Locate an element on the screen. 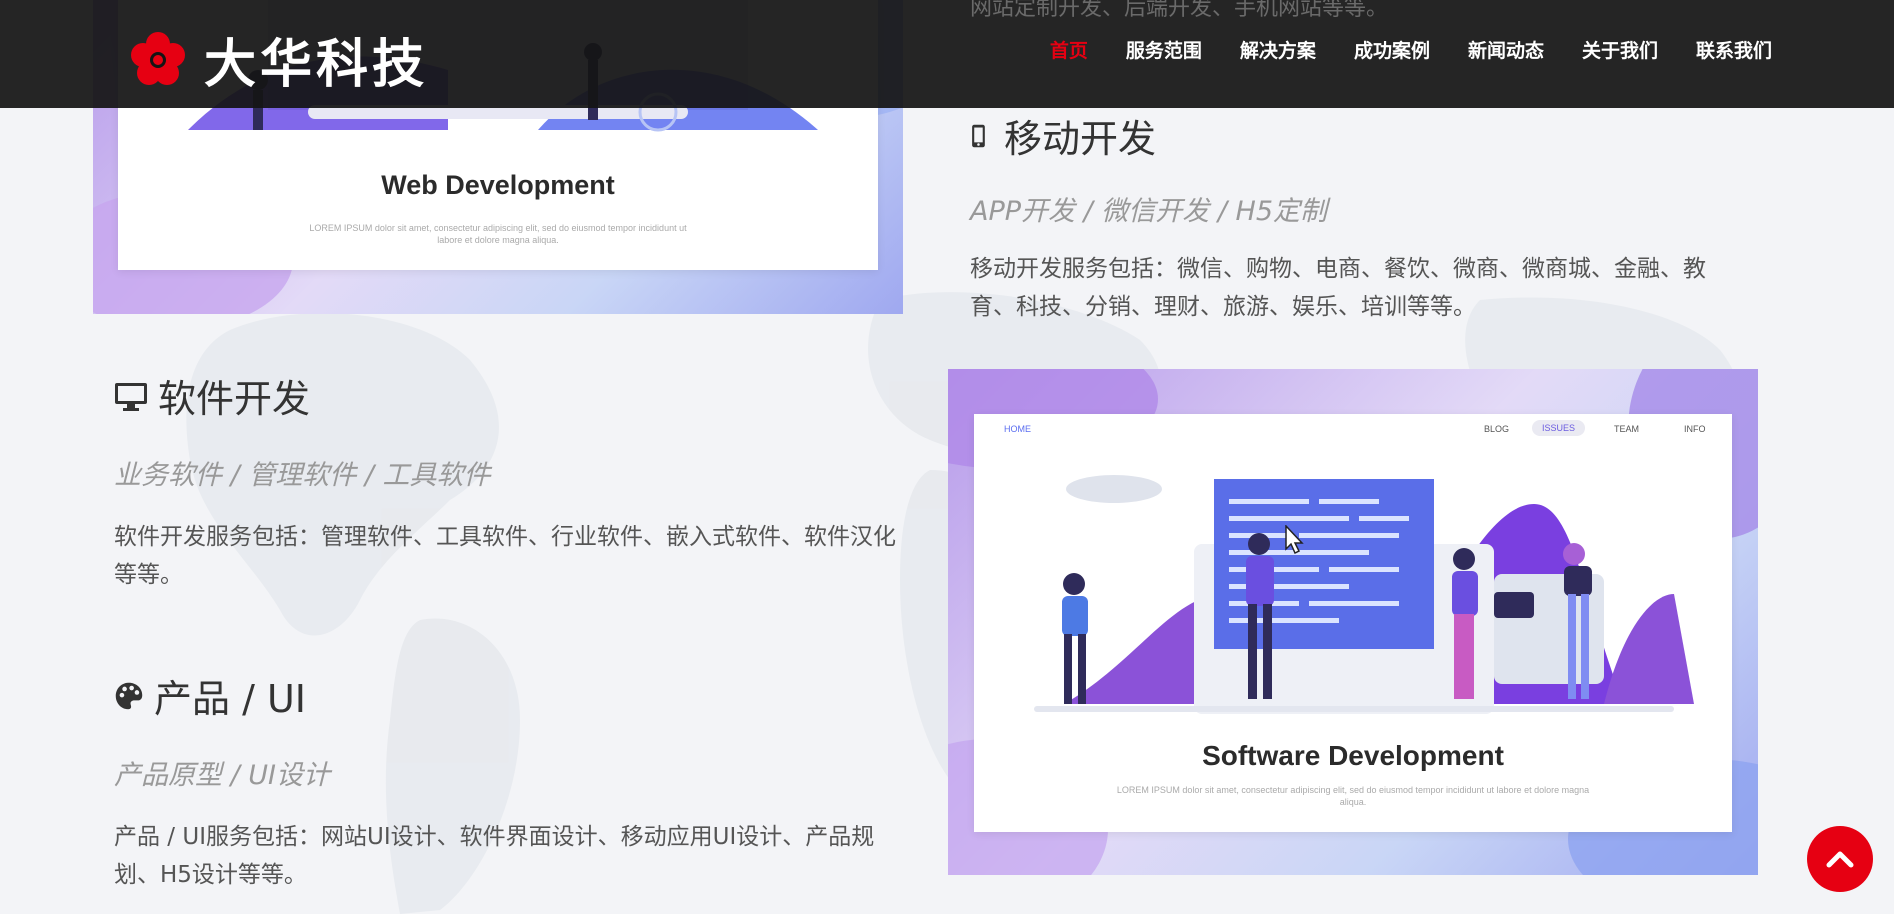  nav-item-cases: 成功案例 is located at coordinates (1392, 49).